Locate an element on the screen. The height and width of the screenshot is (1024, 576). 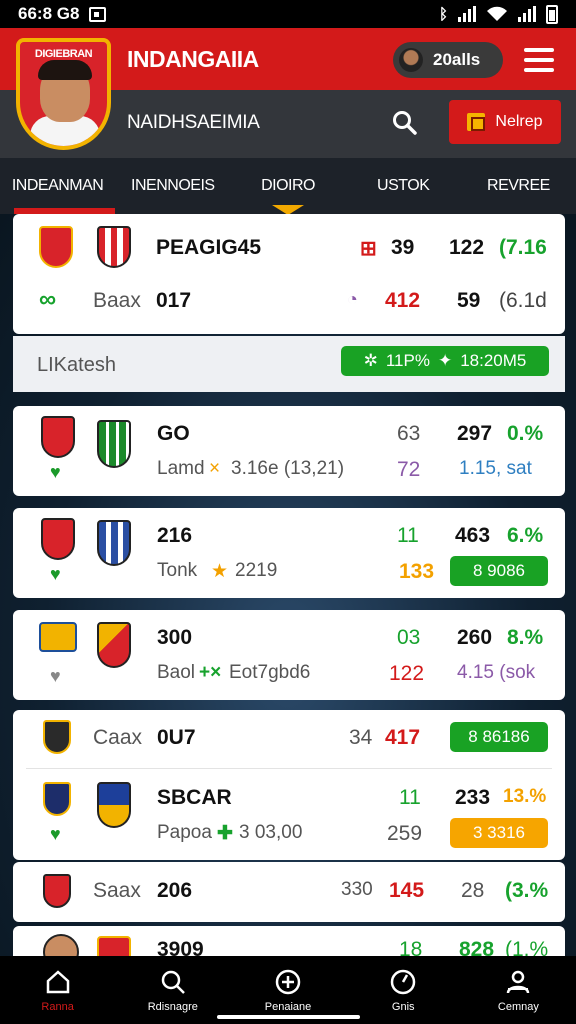
plus-circle-icon is located at coordinates (288, 981).